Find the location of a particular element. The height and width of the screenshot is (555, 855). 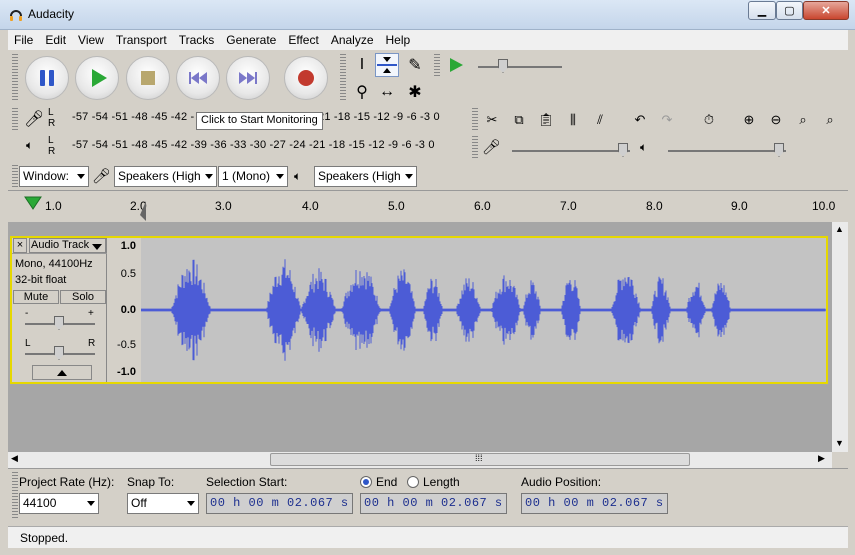

menu-edit: Edit is located at coordinates (55, 40).